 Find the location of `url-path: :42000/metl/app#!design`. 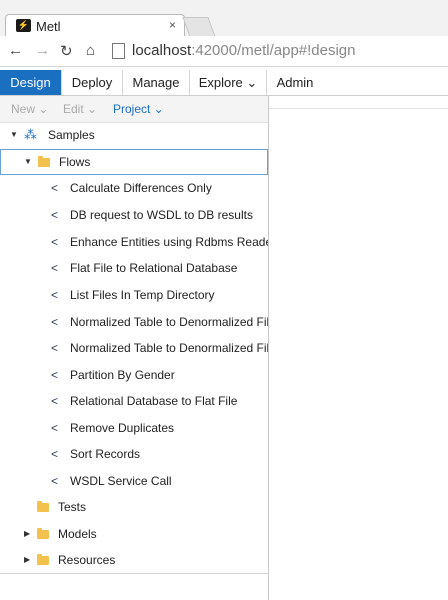

url-path: :42000/metl/app#!design is located at coordinates (273, 50).